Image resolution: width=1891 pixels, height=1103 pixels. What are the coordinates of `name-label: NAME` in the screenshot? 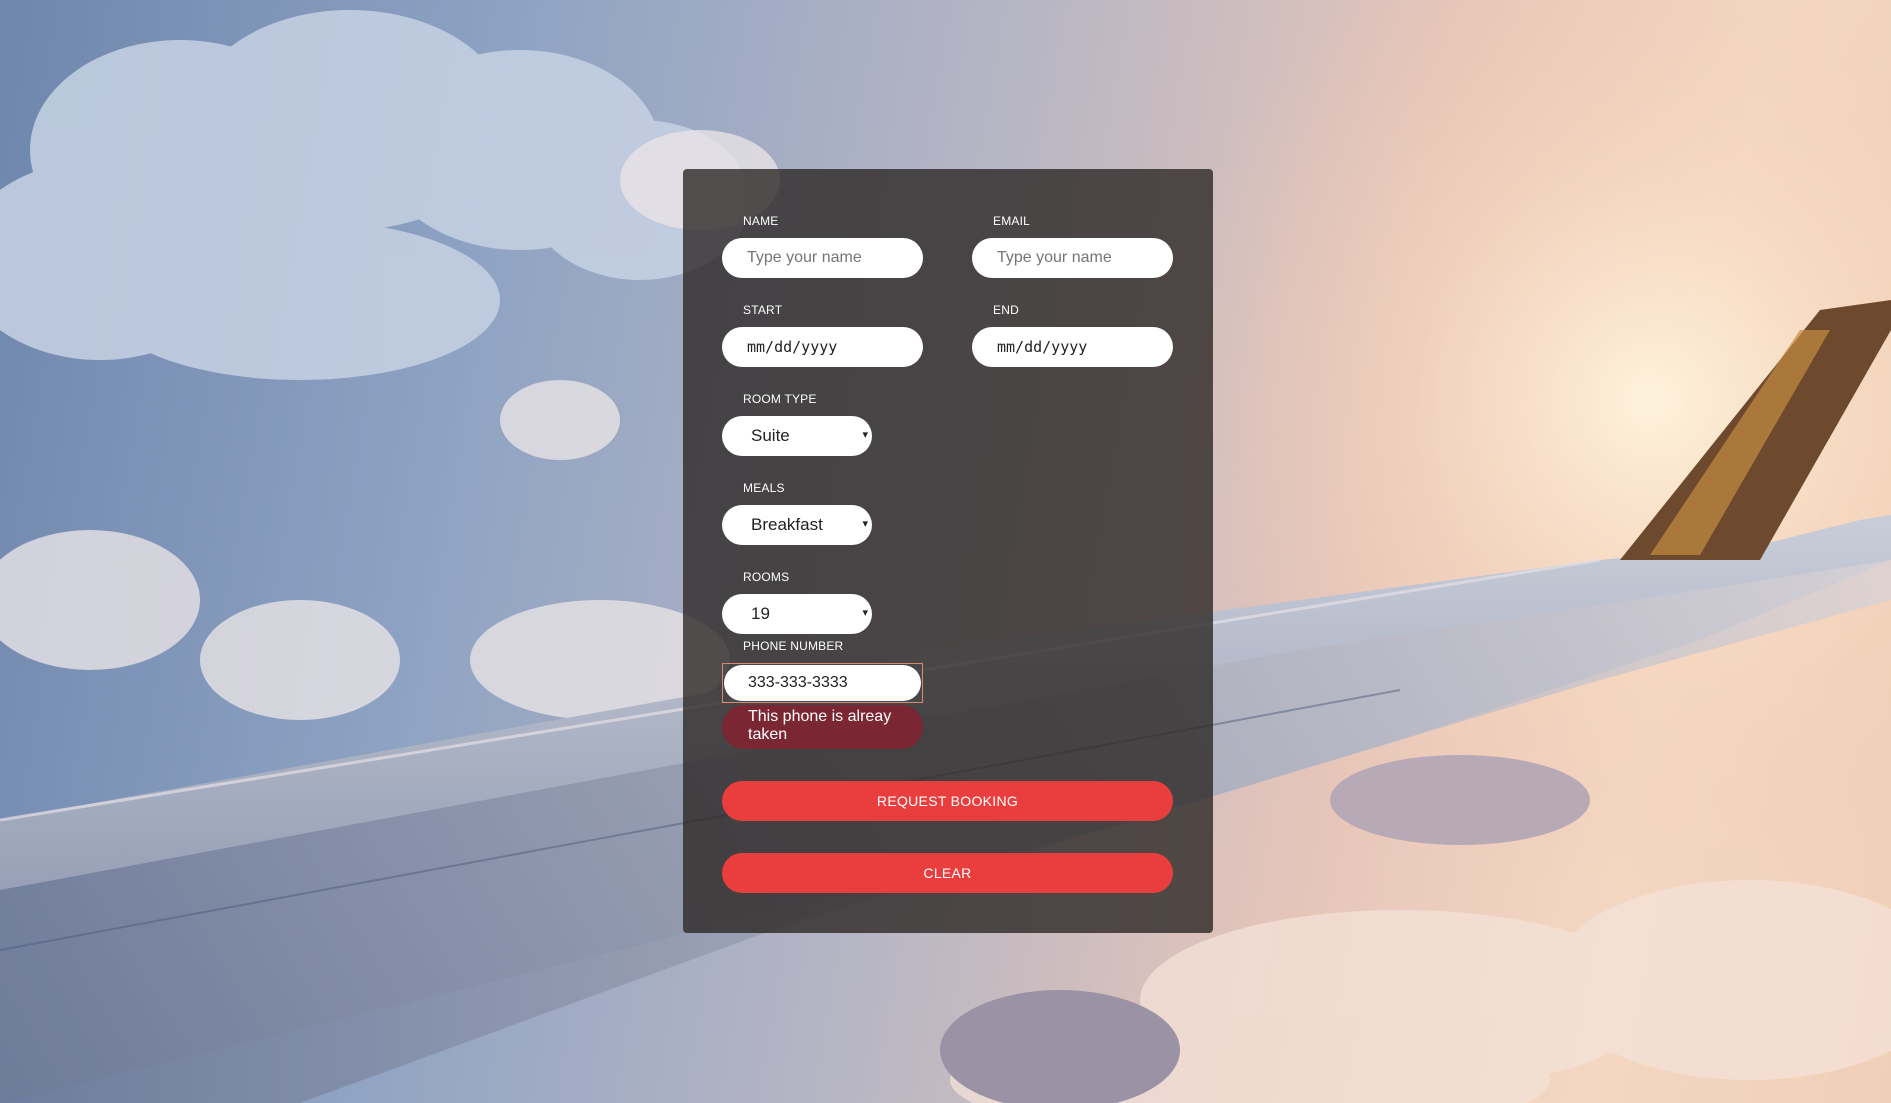 It's located at (761, 221).